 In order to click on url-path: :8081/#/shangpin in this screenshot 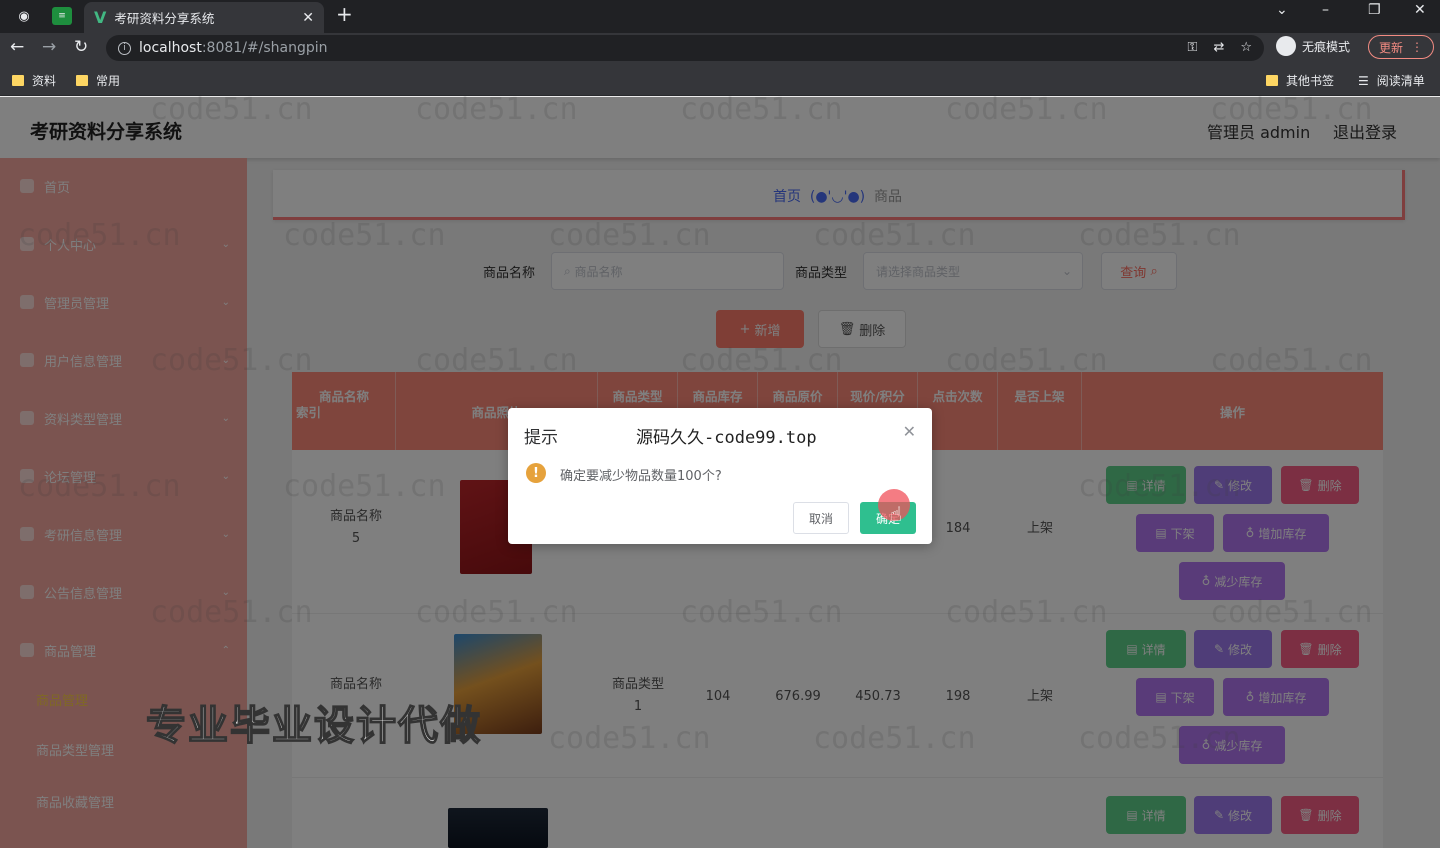, I will do `click(264, 48)`.